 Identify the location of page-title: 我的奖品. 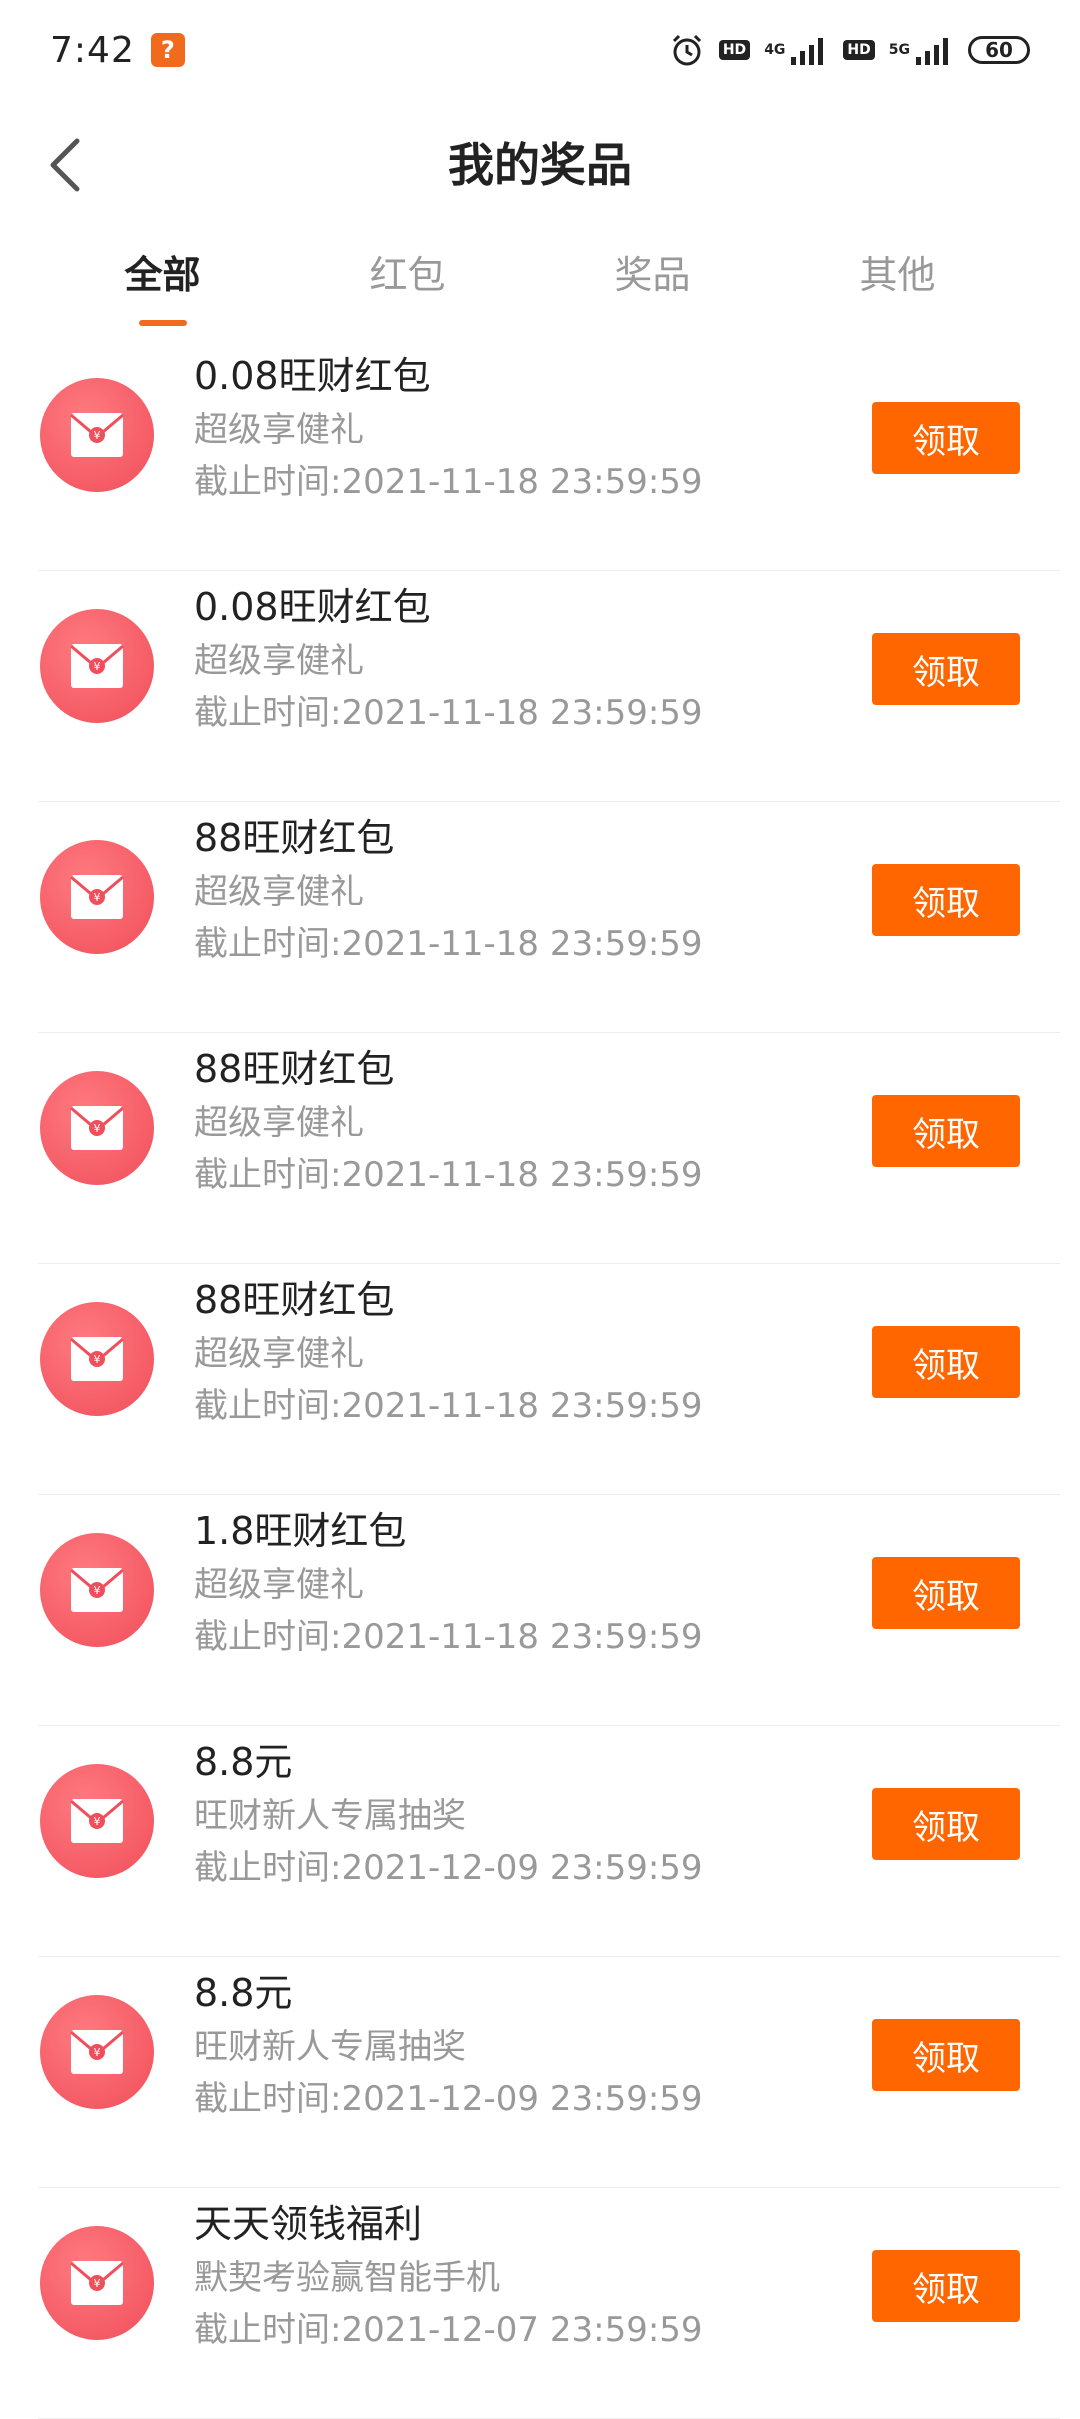
(540, 165).